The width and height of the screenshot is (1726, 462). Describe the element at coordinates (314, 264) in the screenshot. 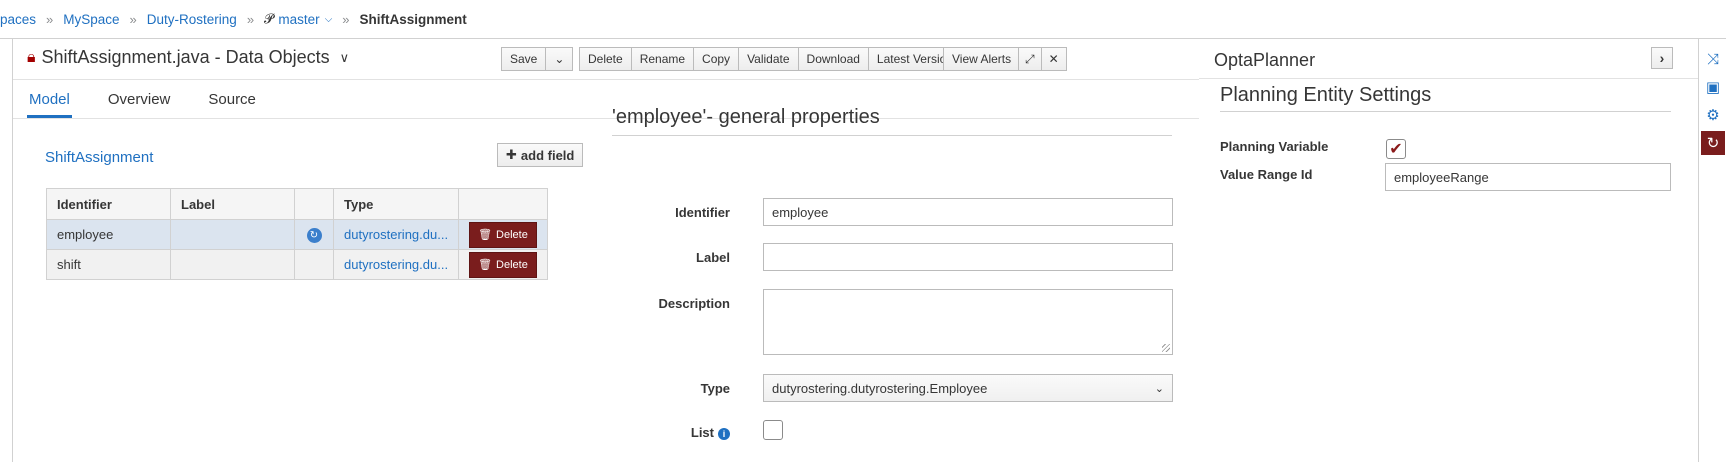

I see `planning-variable-cell` at that location.